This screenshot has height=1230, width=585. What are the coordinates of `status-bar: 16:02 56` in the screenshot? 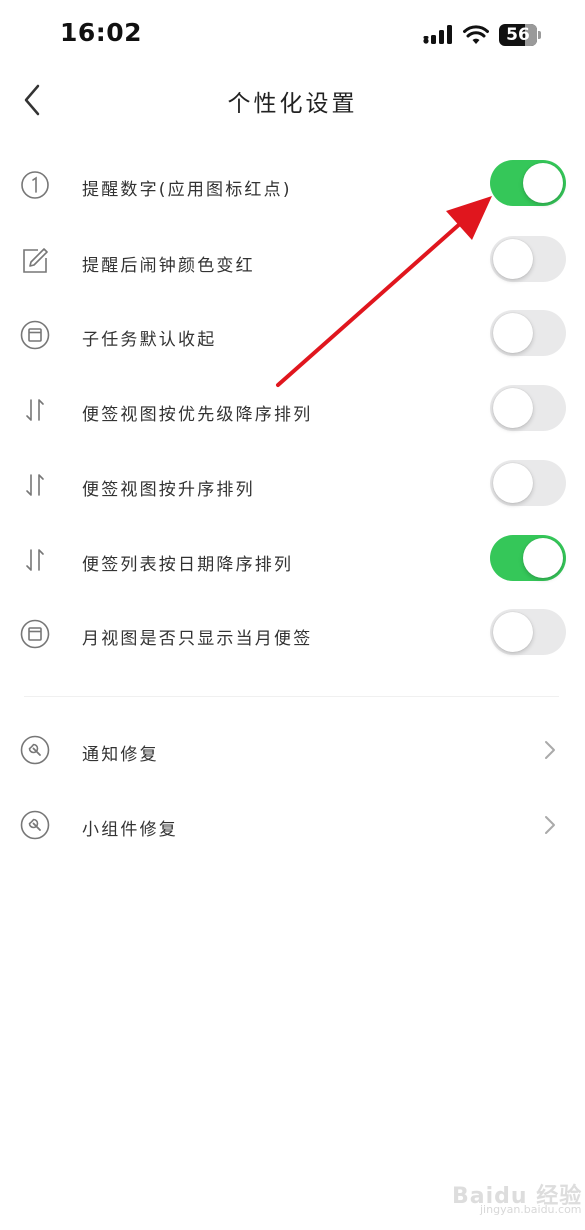 It's located at (292, 35).